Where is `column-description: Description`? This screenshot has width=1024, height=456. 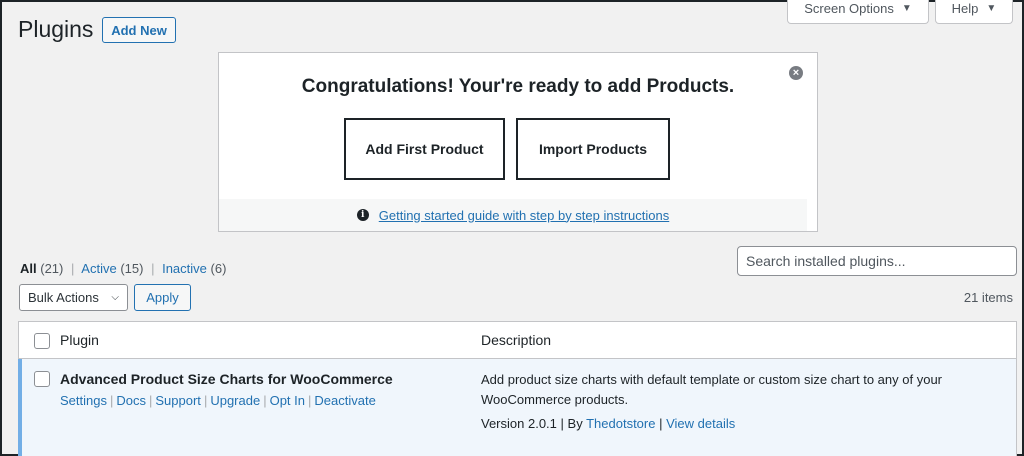 column-description: Description is located at coordinates (516, 340).